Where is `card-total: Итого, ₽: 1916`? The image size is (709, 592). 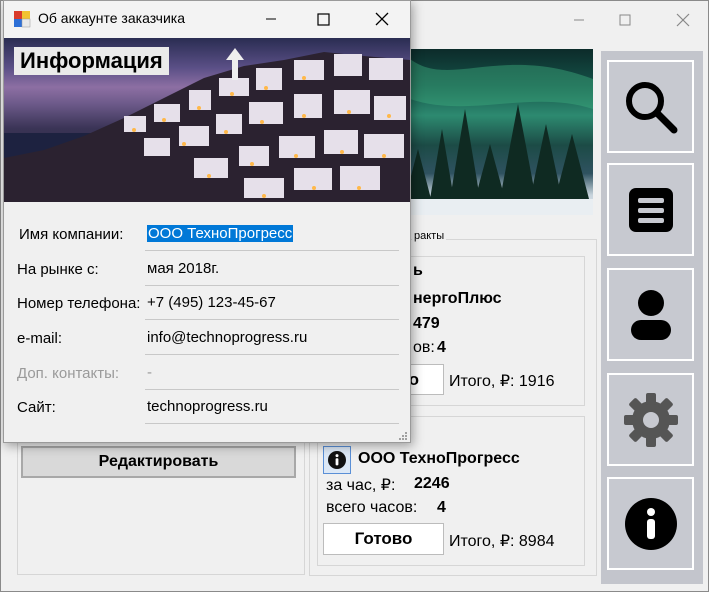 card-total: Итого, ₽: 1916 is located at coordinates (502, 381).